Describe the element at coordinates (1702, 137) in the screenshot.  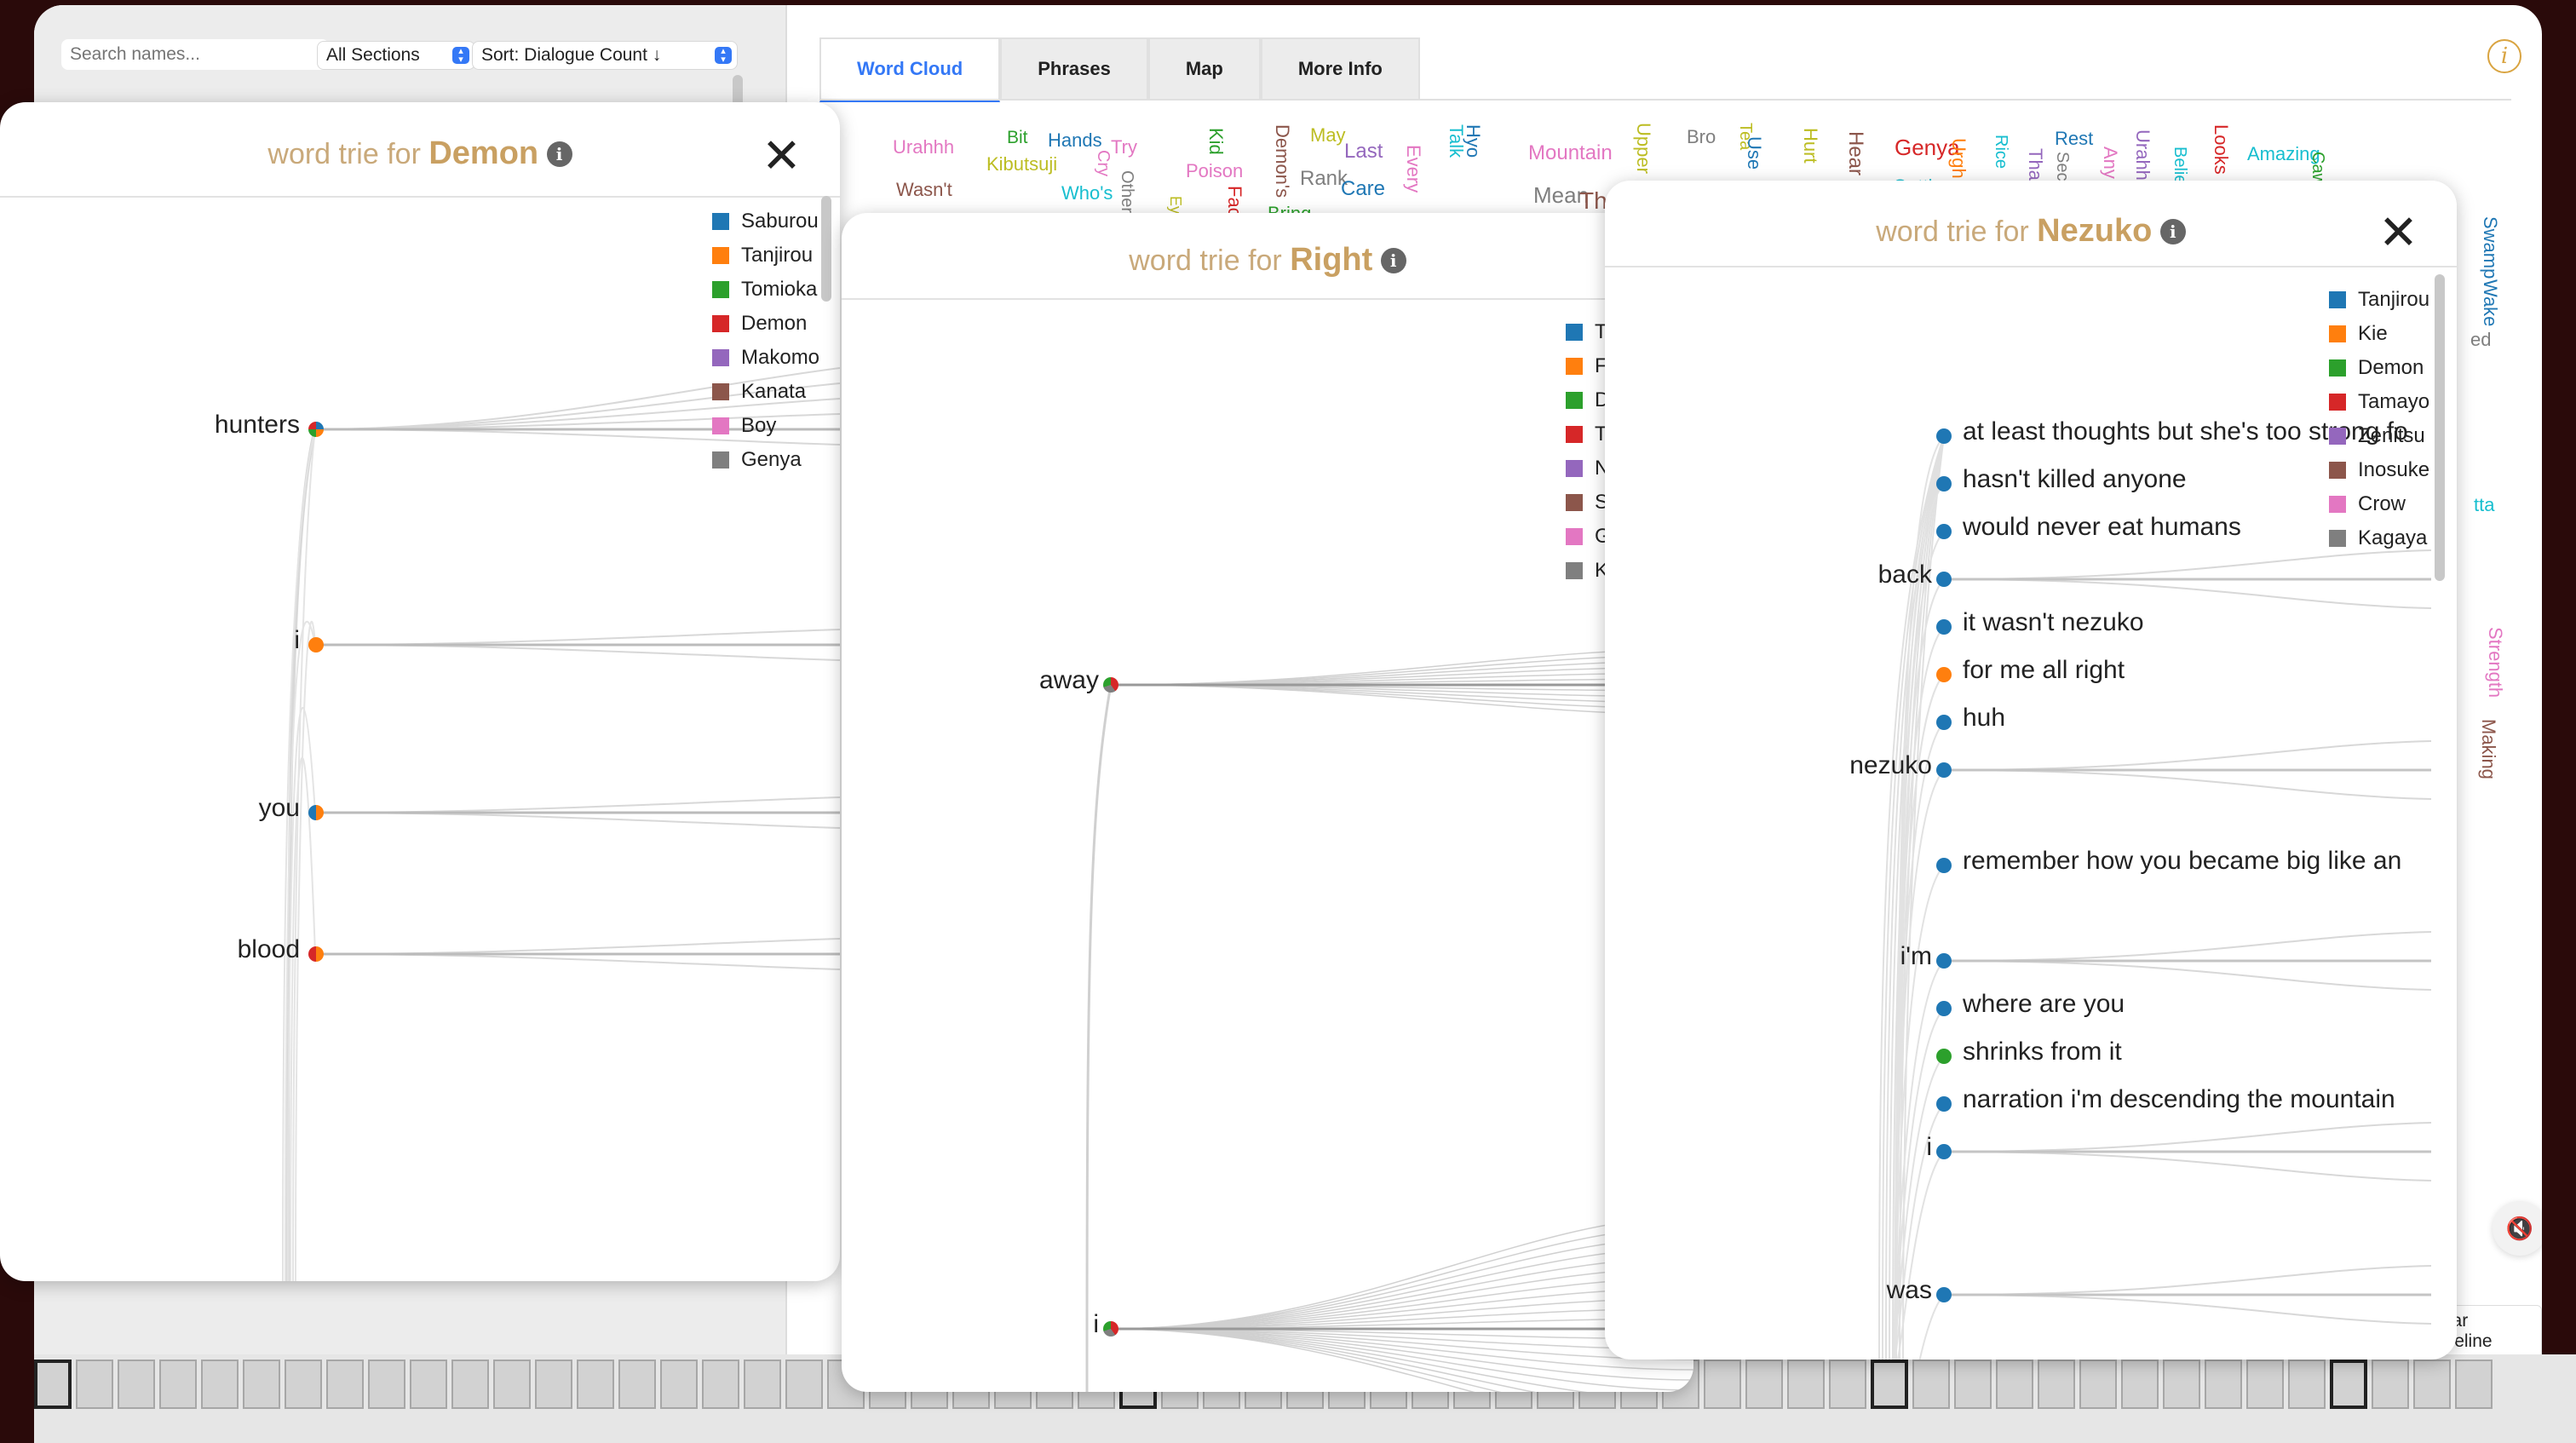
I see `cloud-word: Bro` at that location.